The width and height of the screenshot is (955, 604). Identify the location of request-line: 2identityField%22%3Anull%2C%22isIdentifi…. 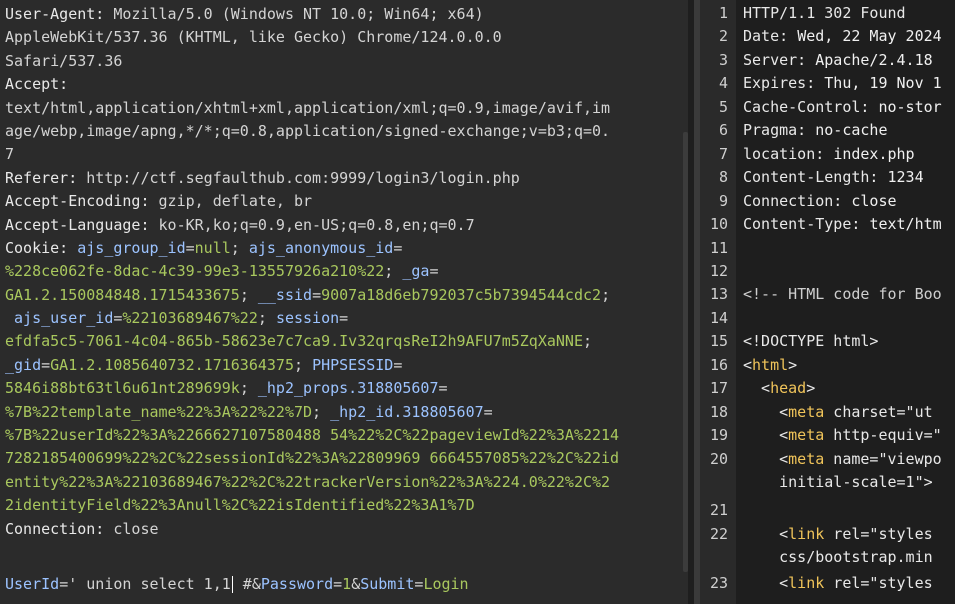
(341, 505).